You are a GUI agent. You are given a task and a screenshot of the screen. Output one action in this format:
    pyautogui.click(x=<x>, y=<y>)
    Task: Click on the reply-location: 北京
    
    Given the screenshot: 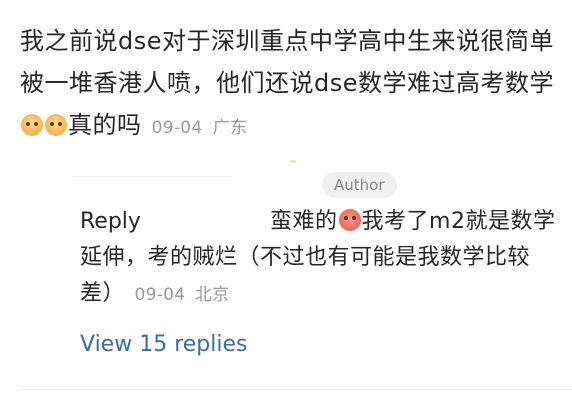 What is the action you would take?
    pyautogui.click(x=212, y=295)
    